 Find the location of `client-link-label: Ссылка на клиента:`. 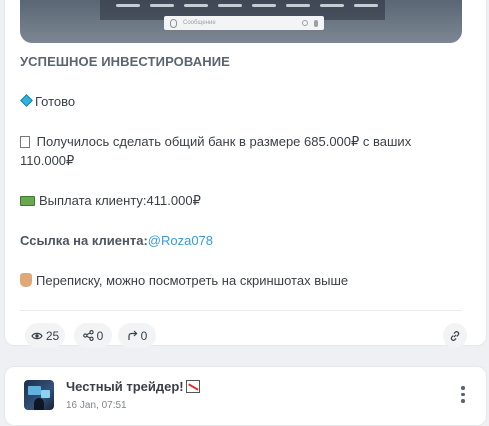

client-link-label: Ссылка на клиента: is located at coordinates (84, 240).